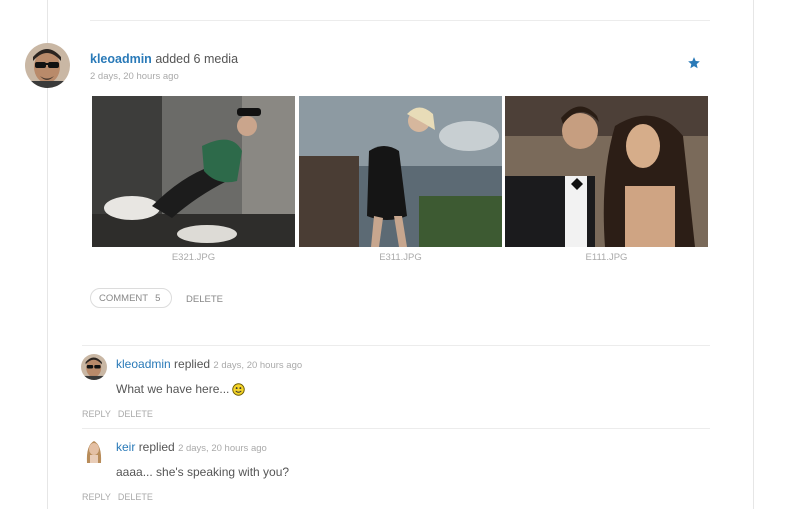 This screenshot has height=509, width=800. I want to click on reply-meta: keir replied 2 days, 20 hours ago, so click(191, 447).